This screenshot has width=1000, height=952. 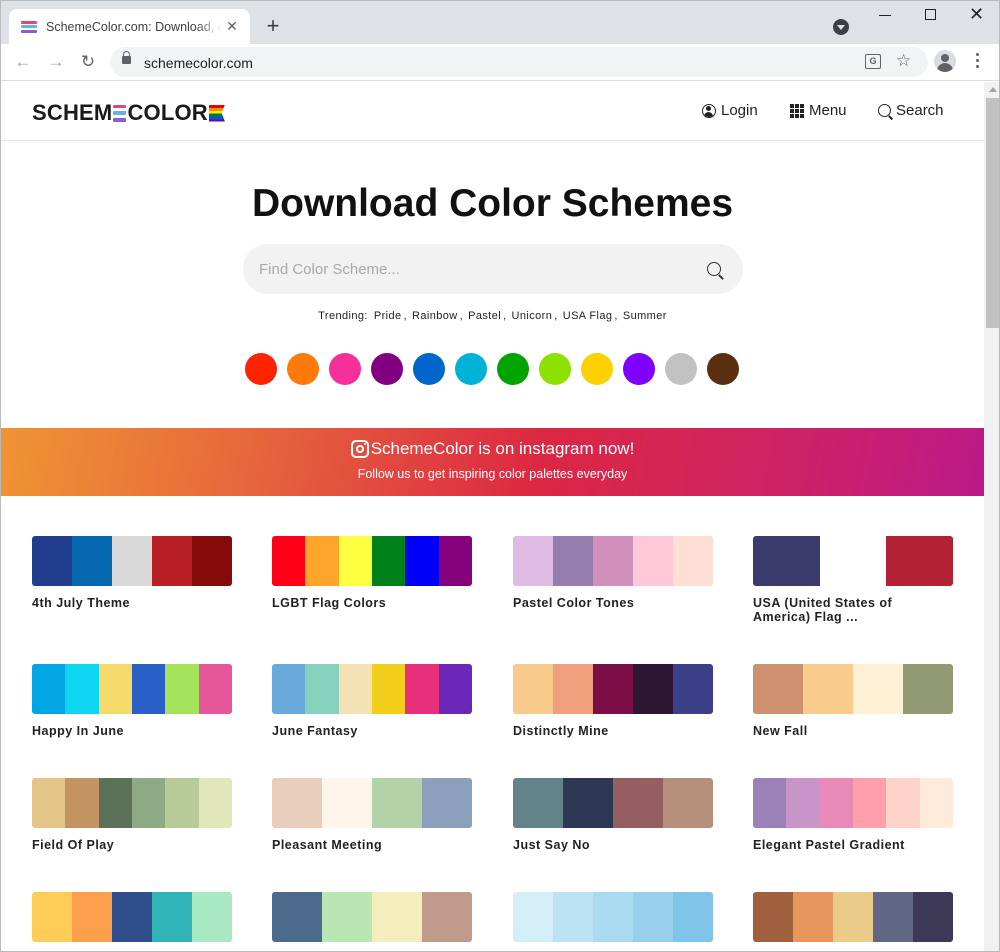 I want to click on window-minimize-icon, so click(x=885, y=15).